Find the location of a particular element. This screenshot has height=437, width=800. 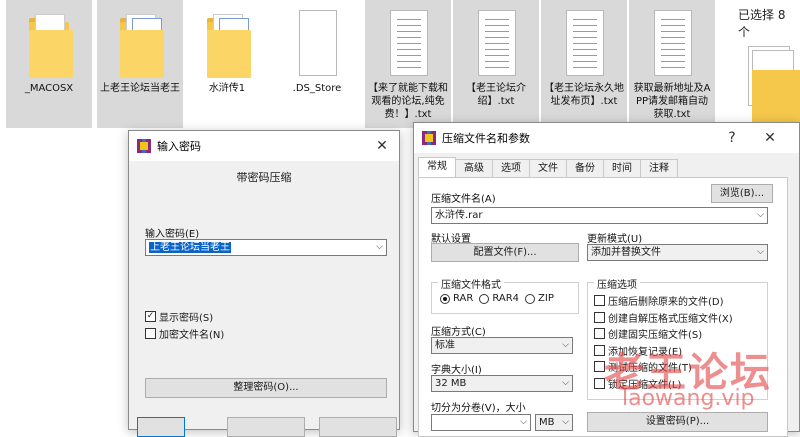

multi-selection-preview is located at coordinates (774, 88).